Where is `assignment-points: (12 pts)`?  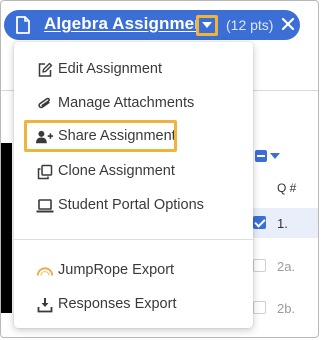 assignment-points: (12 pts) is located at coordinates (250, 25).